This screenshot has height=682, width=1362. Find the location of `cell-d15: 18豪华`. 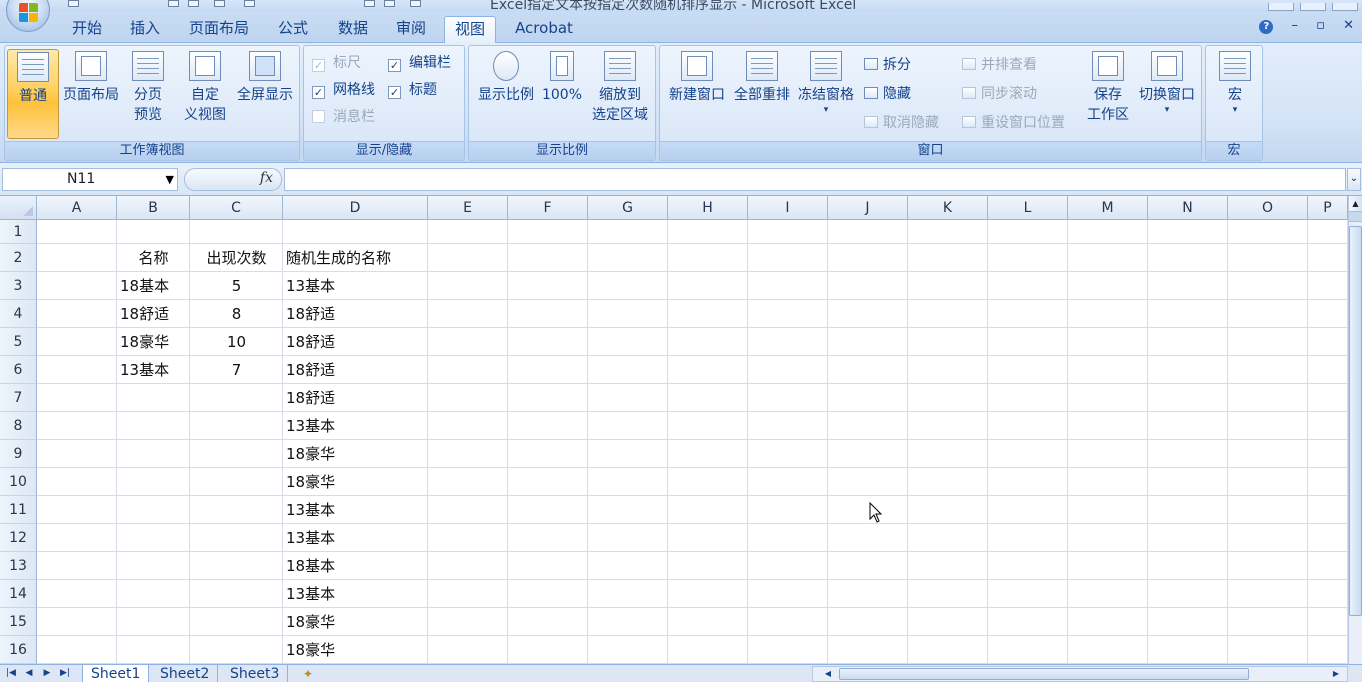

cell-d15: 18豪华 is located at coordinates (310, 622).